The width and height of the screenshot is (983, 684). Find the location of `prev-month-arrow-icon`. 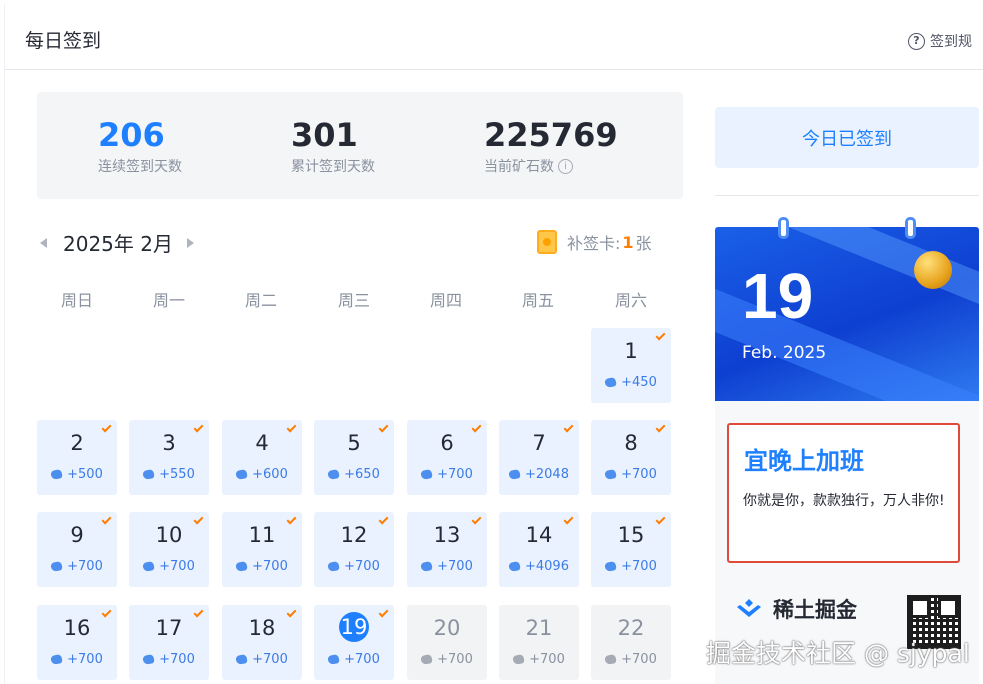

prev-month-arrow-icon is located at coordinates (43, 242).